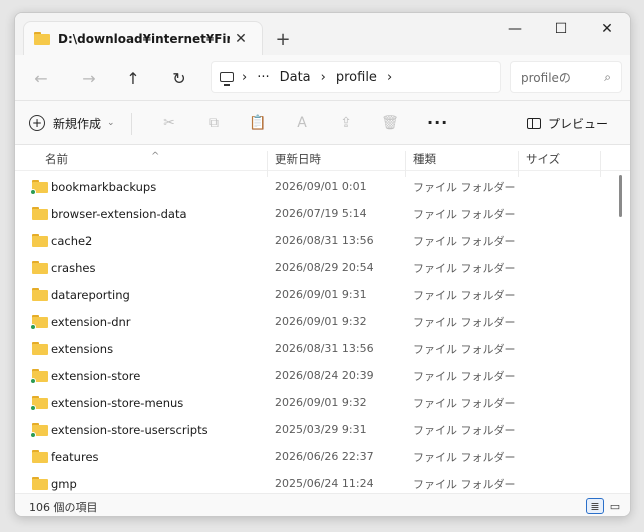 The height and width of the screenshot is (532, 644). I want to click on vertical-scrollbar, so click(620, 196).